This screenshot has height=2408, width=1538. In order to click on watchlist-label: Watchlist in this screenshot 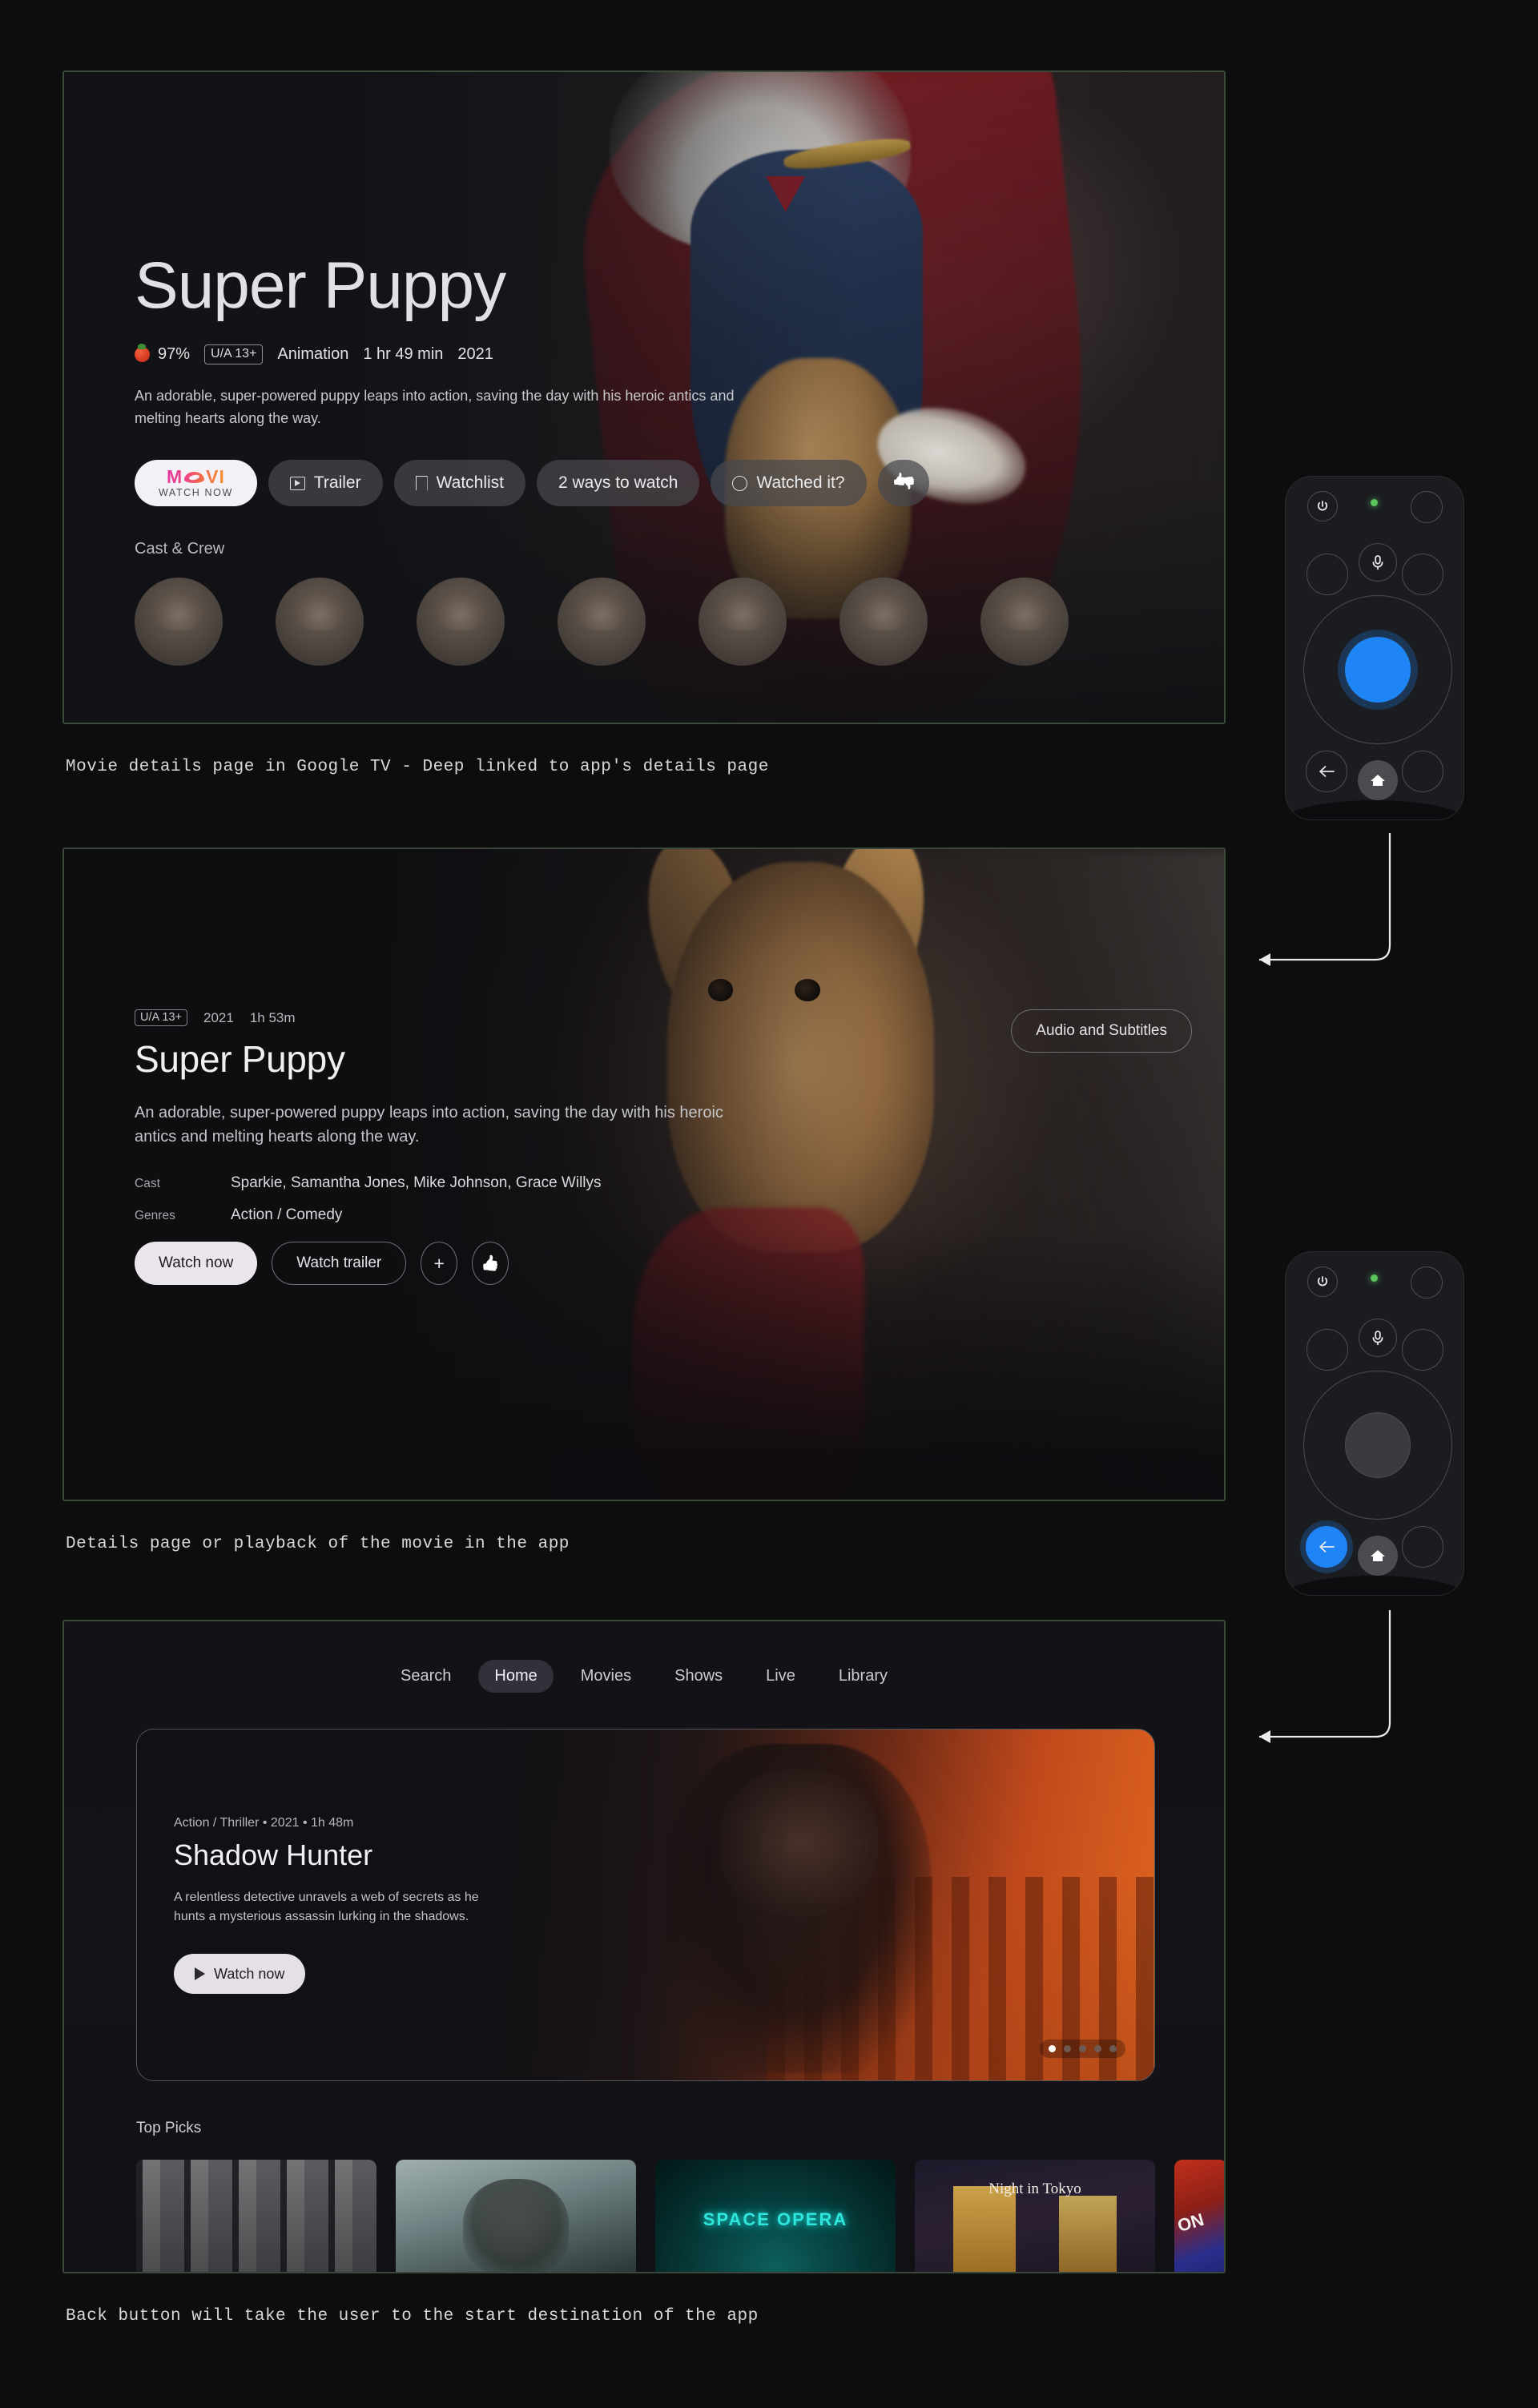, I will do `click(470, 483)`.